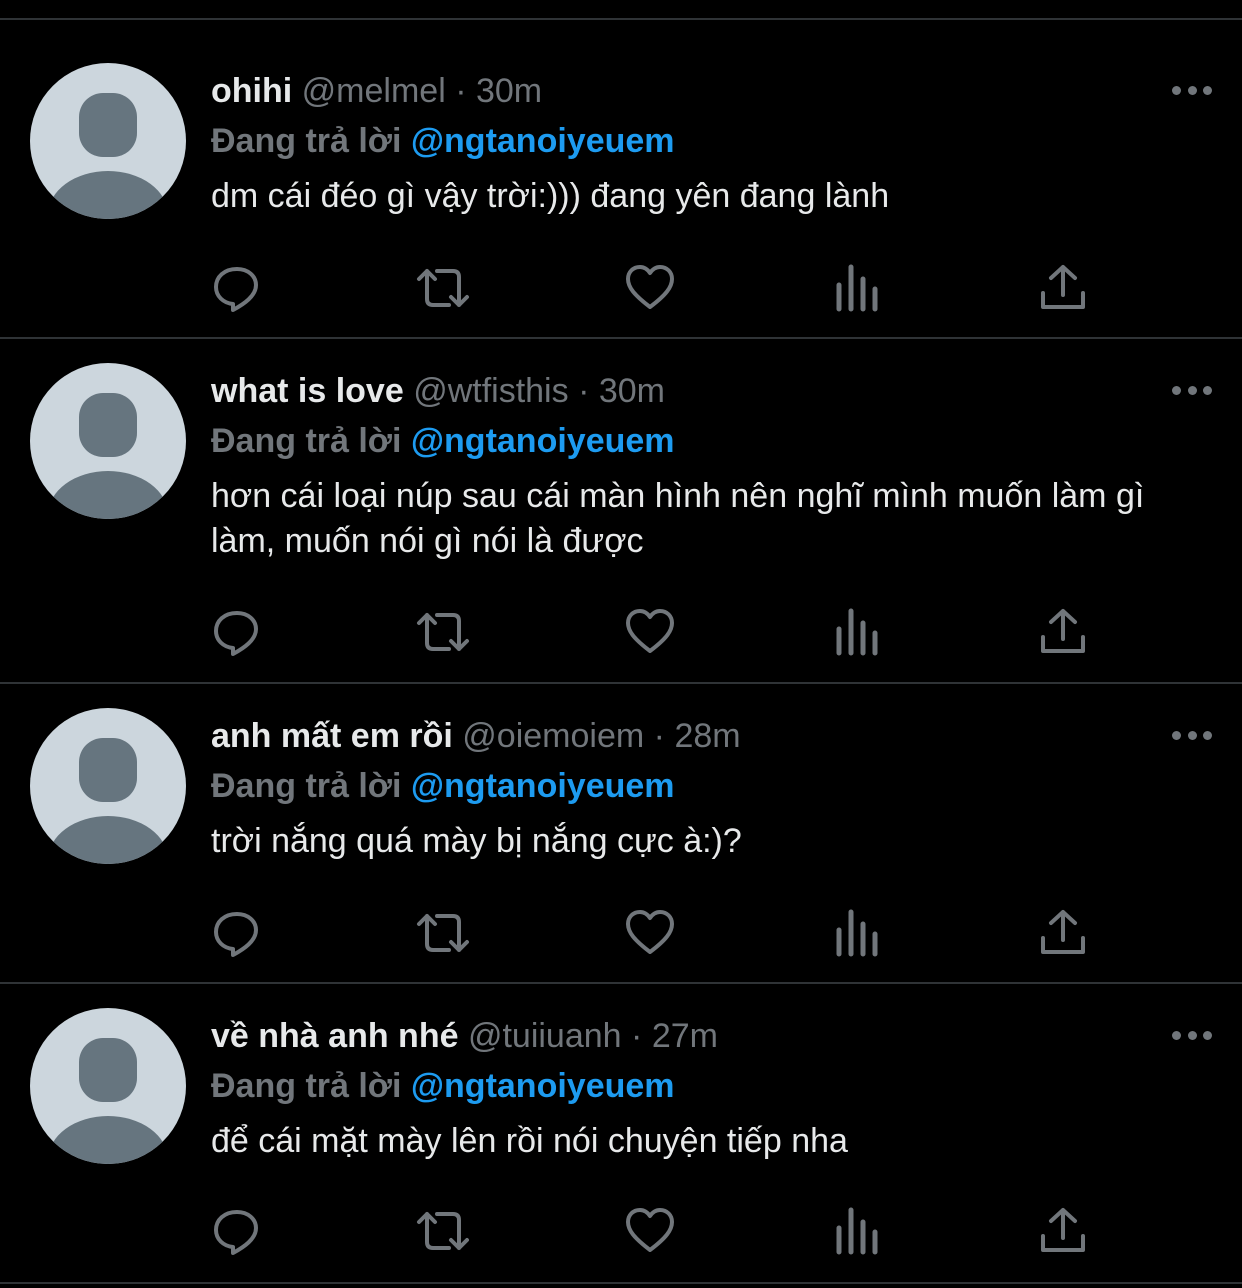 The width and height of the screenshot is (1242, 1288). Describe the element at coordinates (332, 736) in the screenshot. I see `display-name: anh mất em rồi` at that location.